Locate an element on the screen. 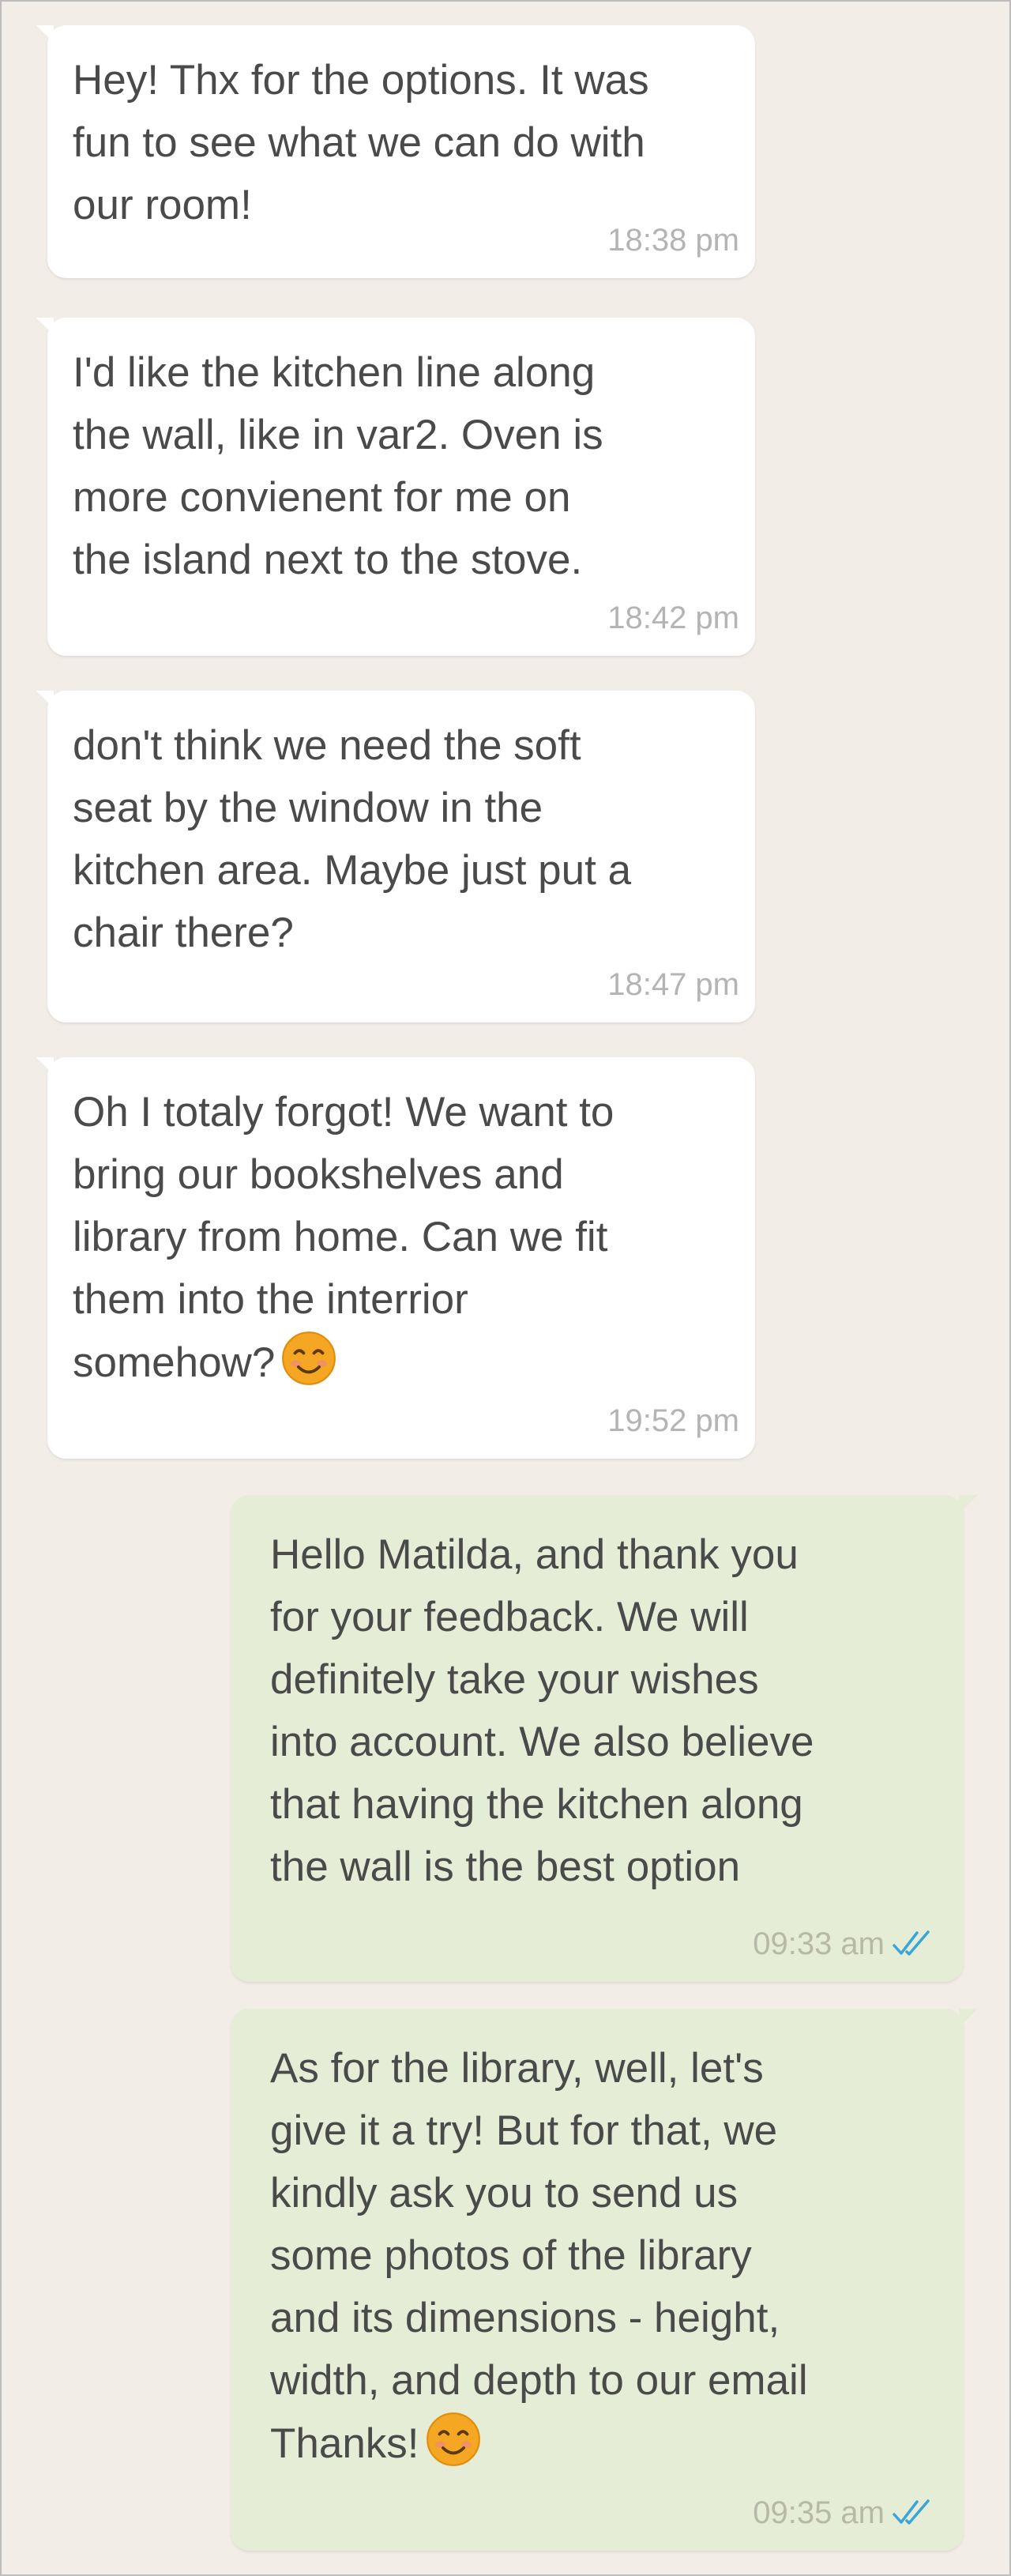 The height and width of the screenshot is (2576, 1011). message-meta: 09:33 am is located at coordinates (844, 1943).